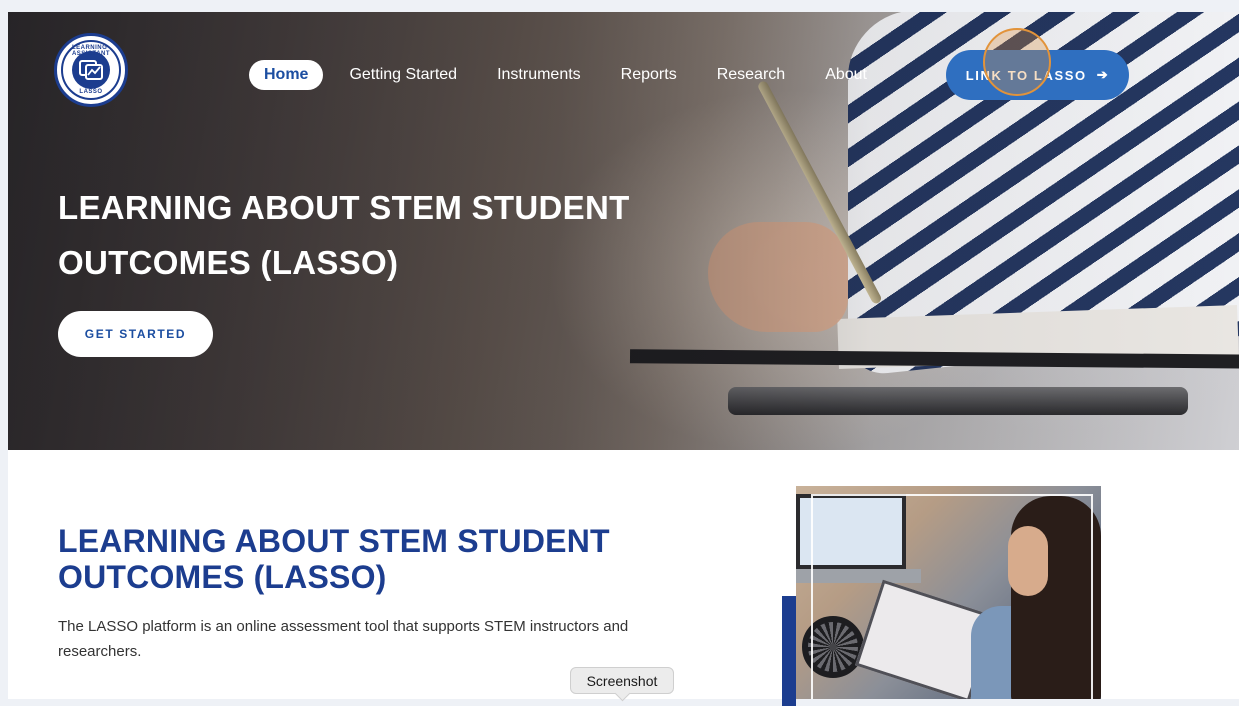 The width and height of the screenshot is (1239, 706). I want to click on nav-item-reports: Reports, so click(649, 75).